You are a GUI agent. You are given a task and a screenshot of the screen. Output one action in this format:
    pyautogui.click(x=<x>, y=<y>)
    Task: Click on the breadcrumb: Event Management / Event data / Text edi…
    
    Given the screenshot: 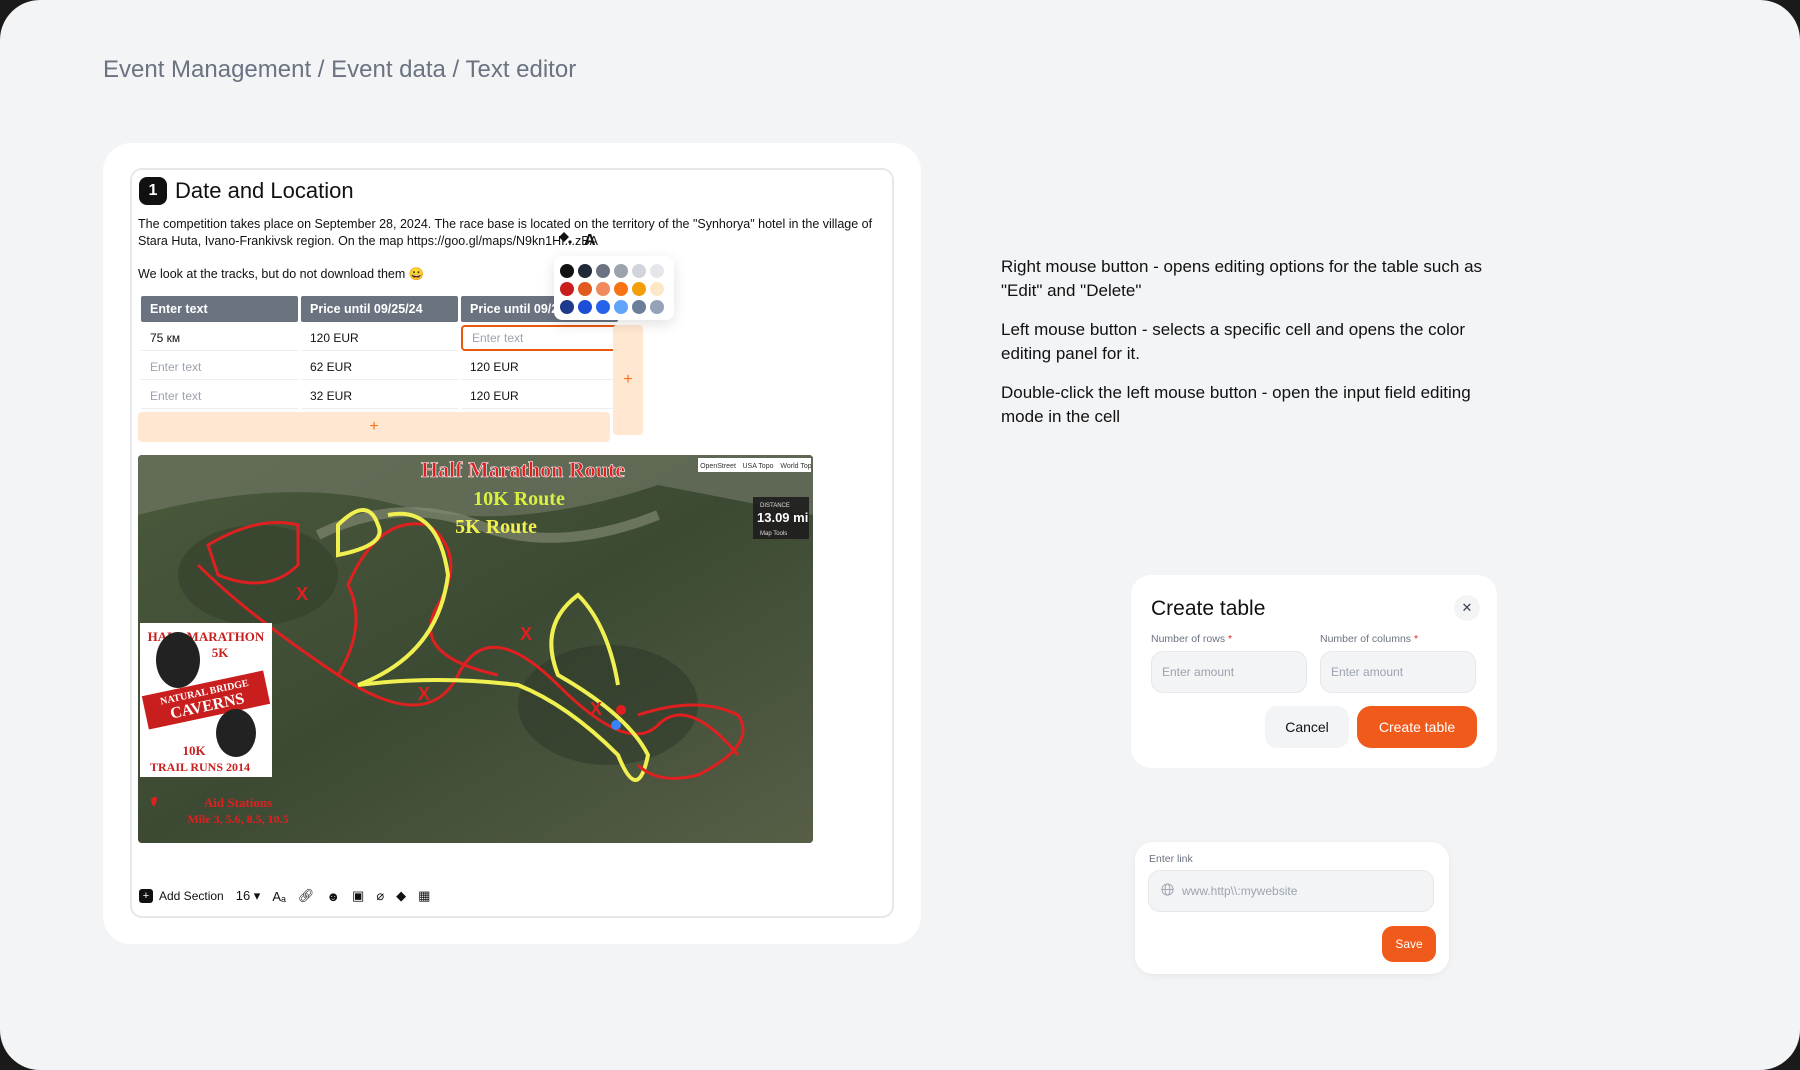 What is the action you would take?
    pyautogui.click(x=339, y=70)
    